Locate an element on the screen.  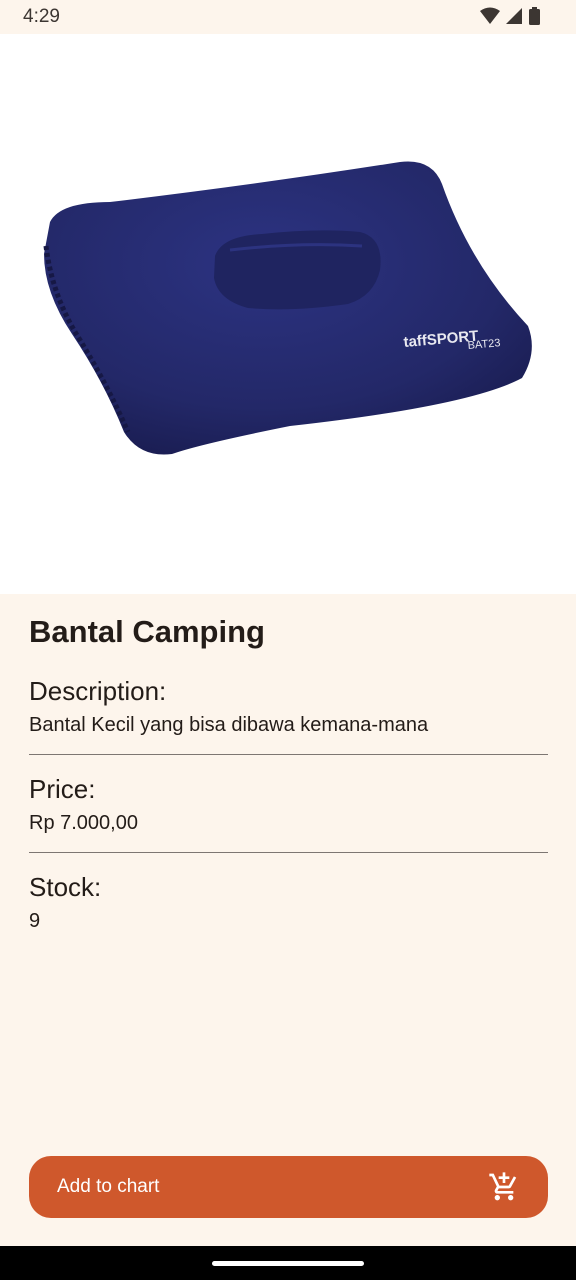
price-section: Price: Rp 7.000,00 is located at coordinates (288, 804).